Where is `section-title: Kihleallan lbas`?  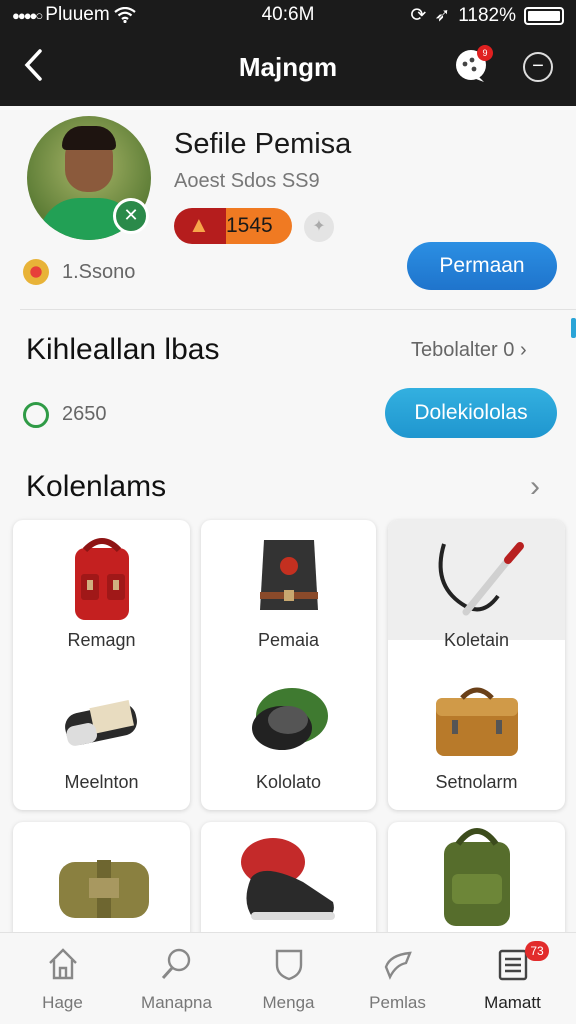 section-title: Kihleallan lbas is located at coordinates (123, 349).